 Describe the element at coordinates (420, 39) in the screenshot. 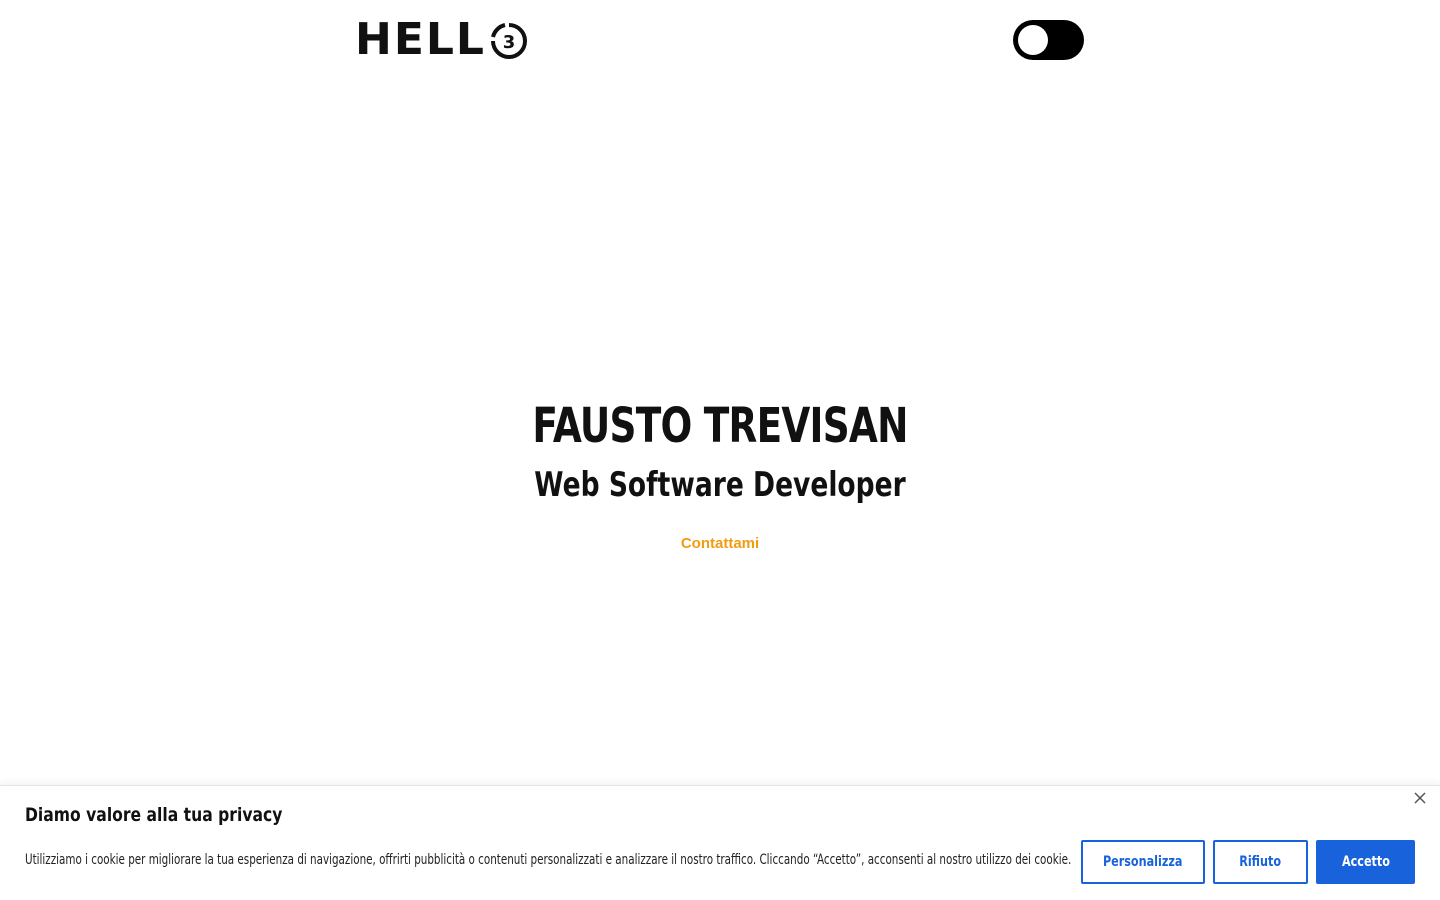

I see `logo-text: HELL` at that location.